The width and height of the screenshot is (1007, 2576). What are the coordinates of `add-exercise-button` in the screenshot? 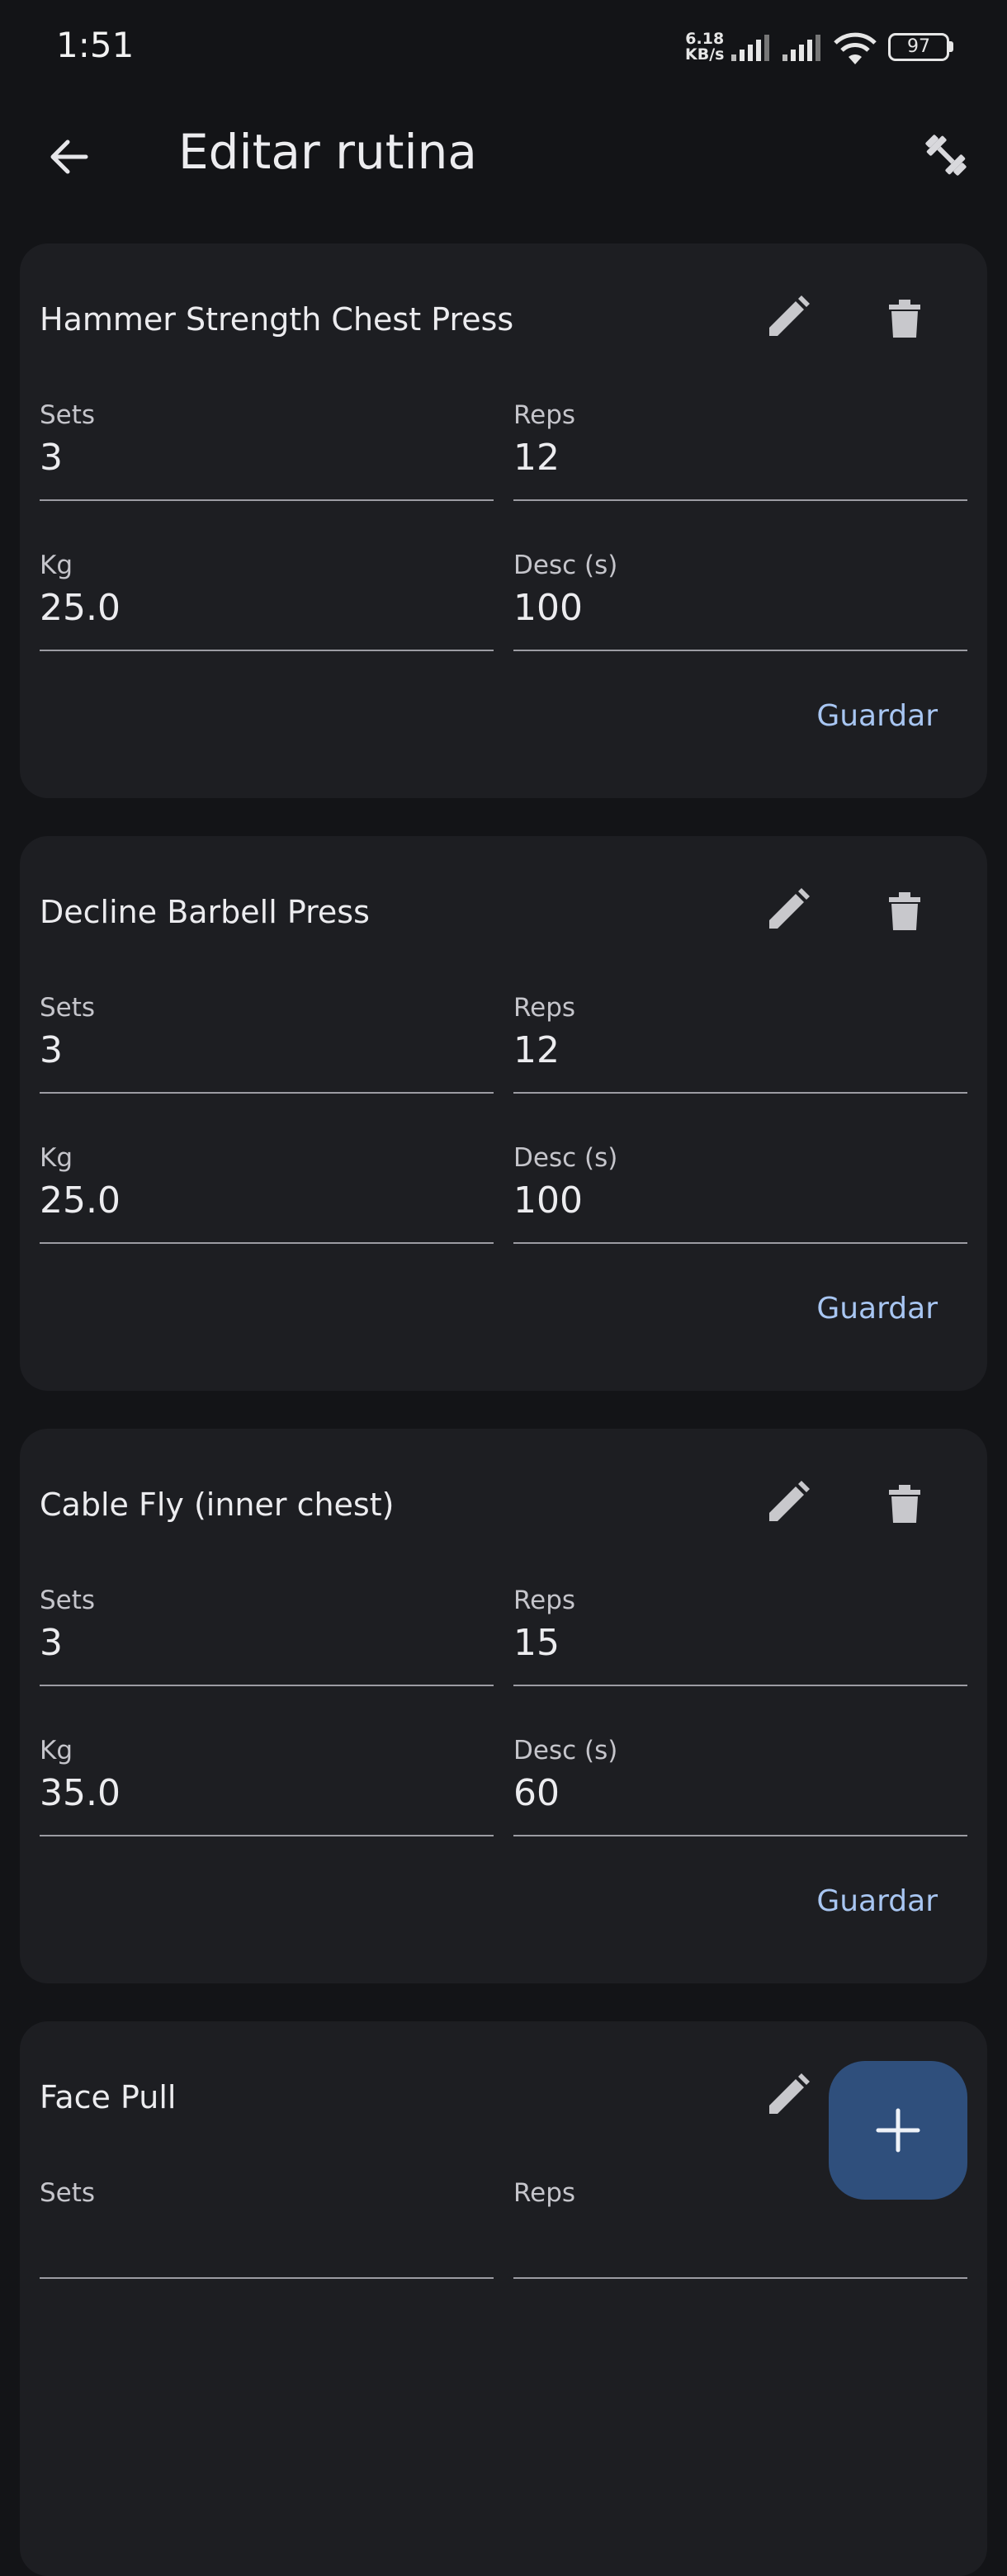 It's located at (898, 2130).